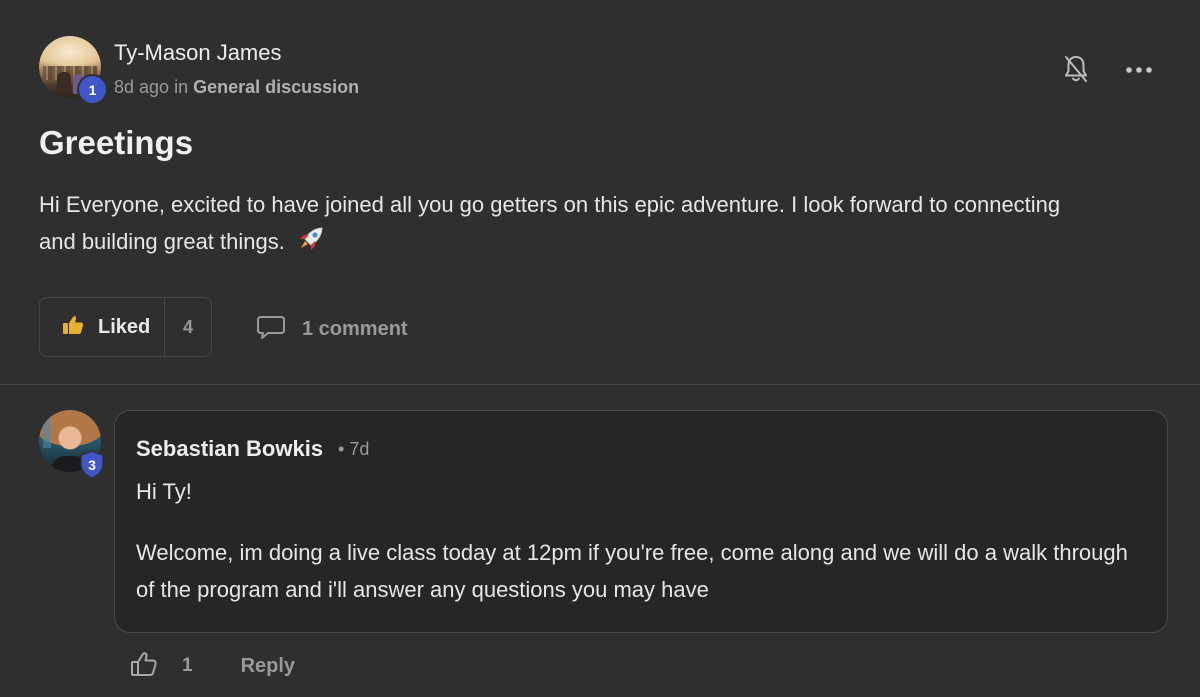  I want to click on author-level-badge: 1, so click(92, 89).